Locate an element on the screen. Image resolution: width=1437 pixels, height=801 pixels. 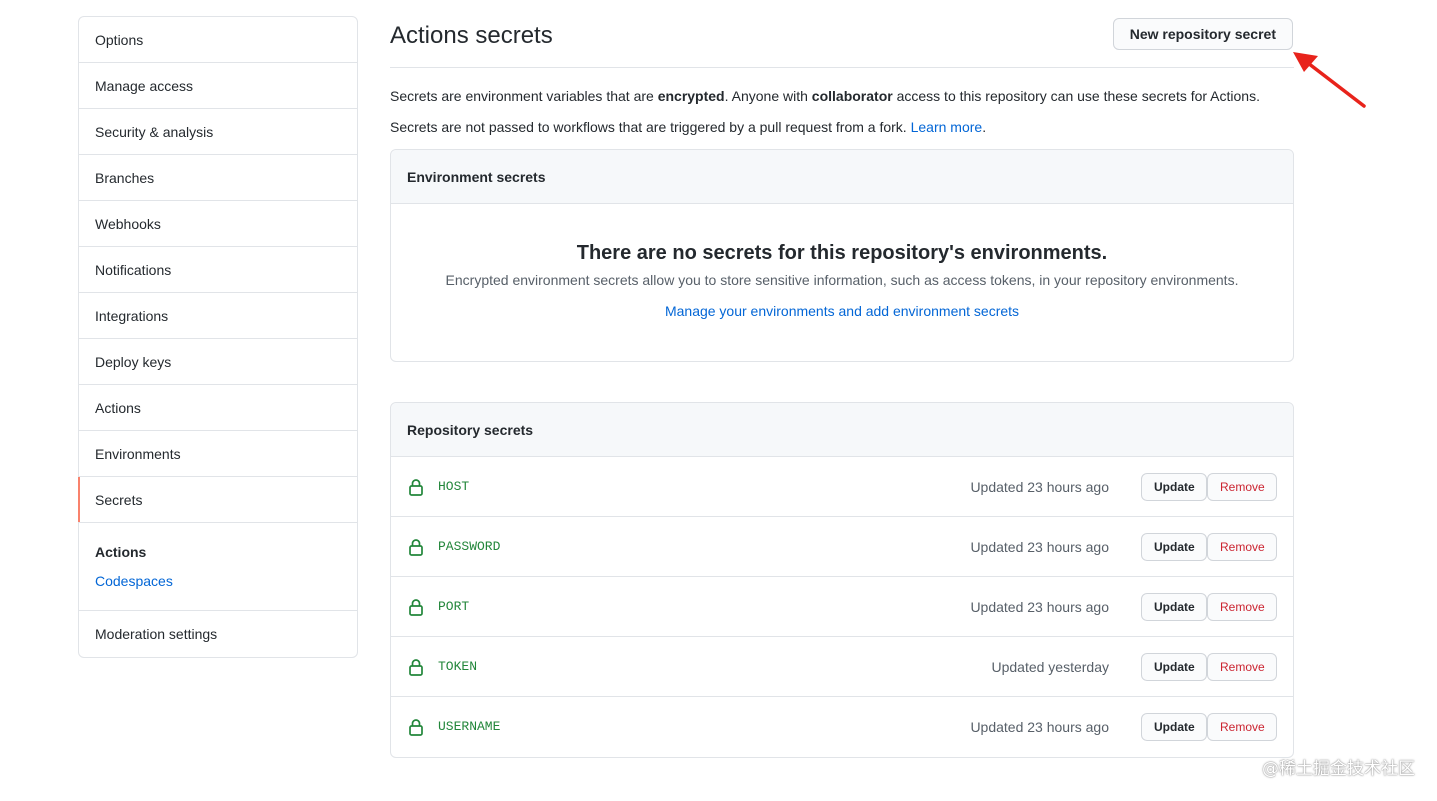
secret-updated-time: Updated yesterday is located at coordinates (1050, 667).